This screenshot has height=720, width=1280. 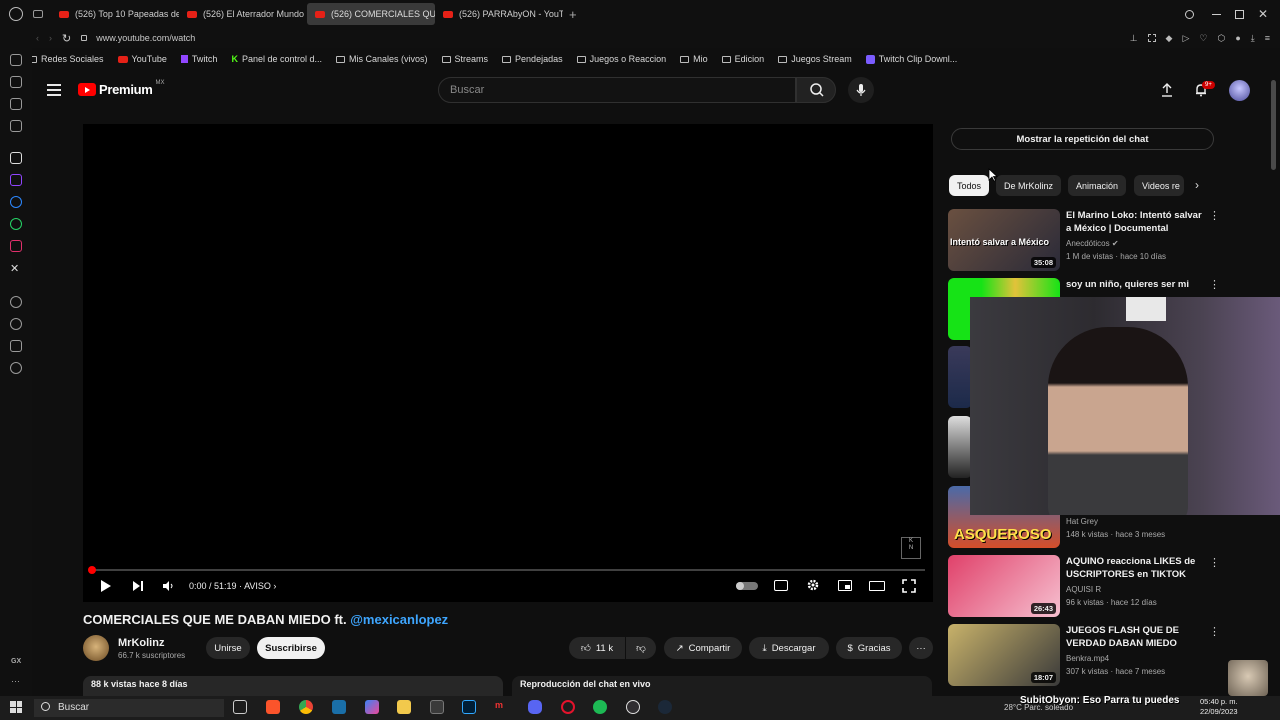 I want to click on bookmark-mio: Mio, so click(x=694, y=59).